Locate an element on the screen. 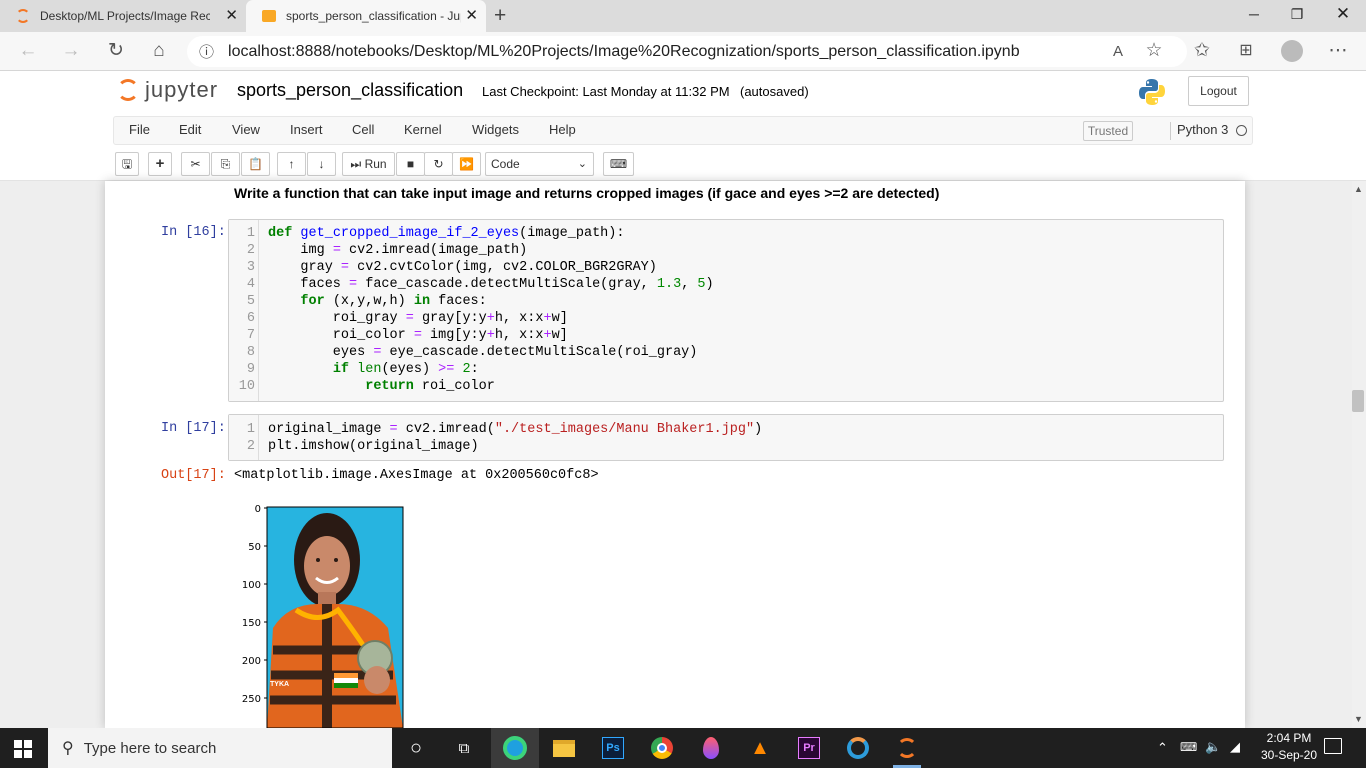 This screenshot has height=768, width=1366. menubar is located at coordinates (683, 130).